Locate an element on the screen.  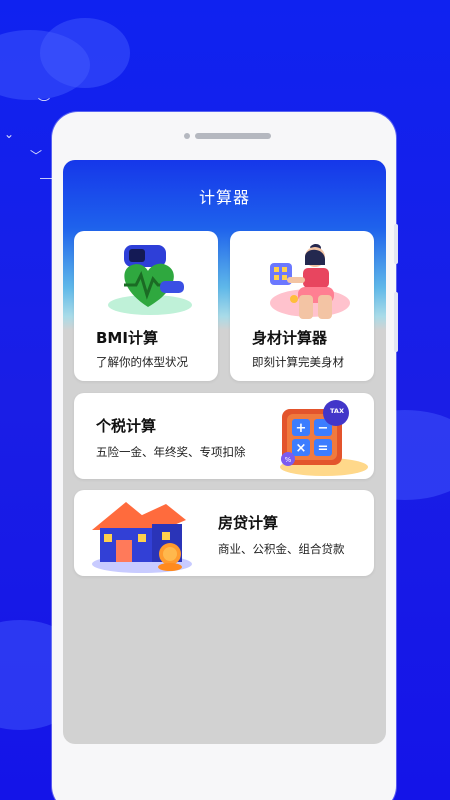
tax-card-title: 个税计算 is located at coordinates (126, 426).